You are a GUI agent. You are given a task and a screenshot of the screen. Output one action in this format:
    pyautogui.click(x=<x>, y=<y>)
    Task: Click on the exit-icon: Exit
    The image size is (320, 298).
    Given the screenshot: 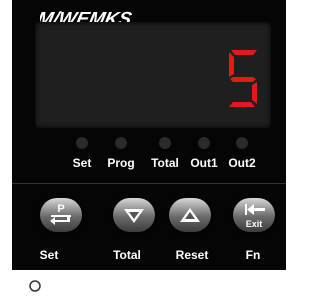 What is the action you would take?
    pyautogui.click(x=255, y=216)
    